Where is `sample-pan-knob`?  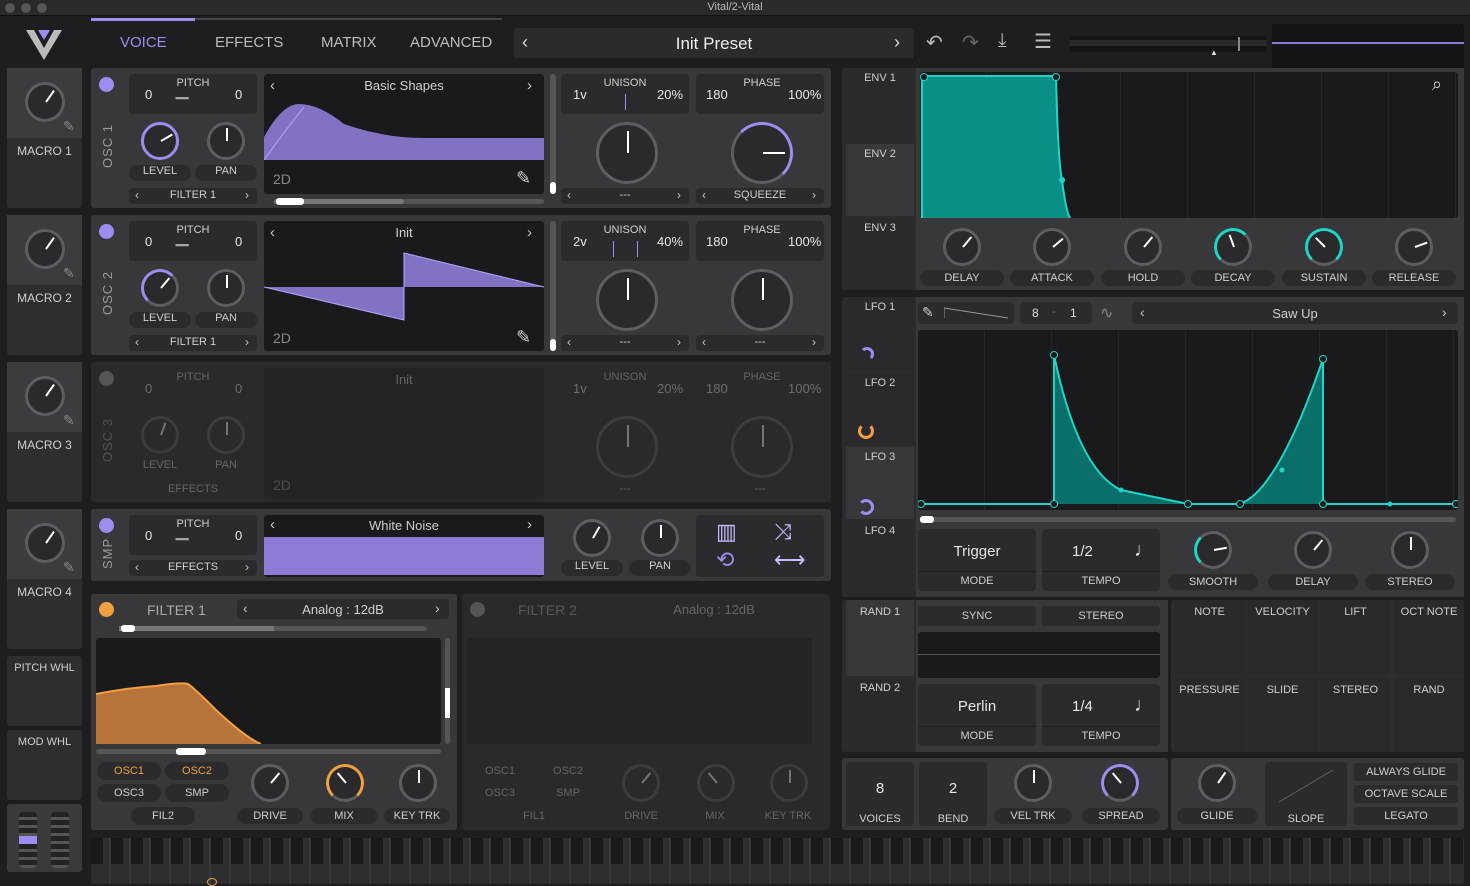
sample-pan-knob is located at coordinates (660, 538).